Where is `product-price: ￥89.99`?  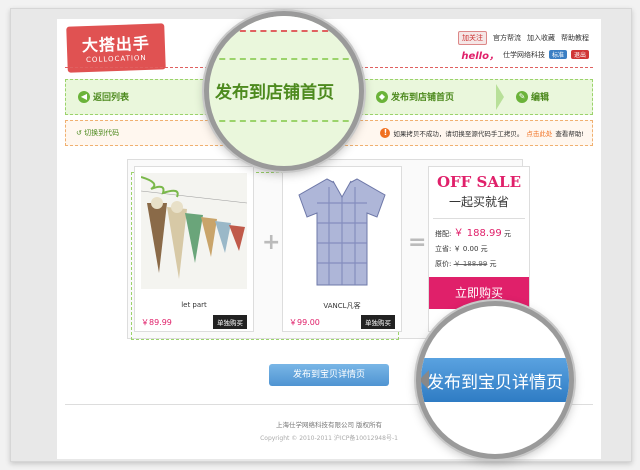
product-price: ￥89.99 is located at coordinates (156, 322).